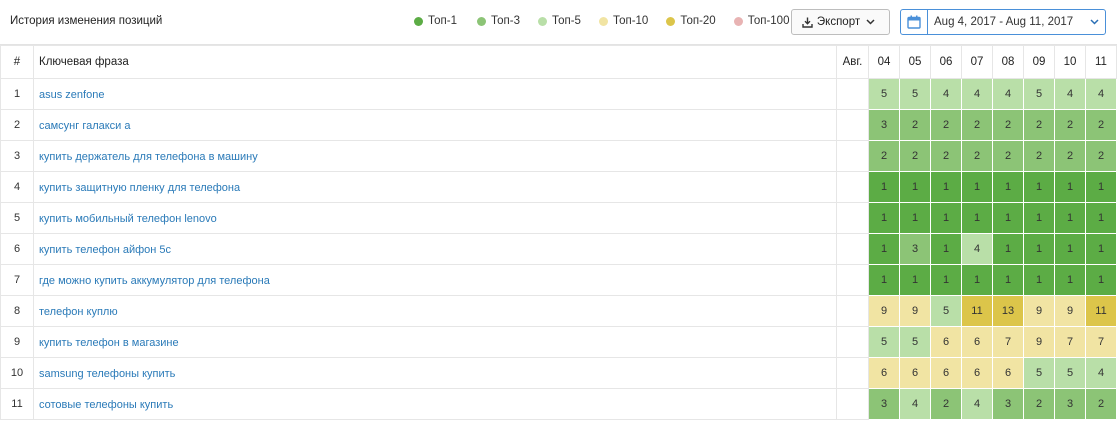 This screenshot has width=1117, height=428. What do you see at coordinates (139, 188) in the screenshot?
I see `keyword-link: купить защитную пленку для телефона` at bounding box center [139, 188].